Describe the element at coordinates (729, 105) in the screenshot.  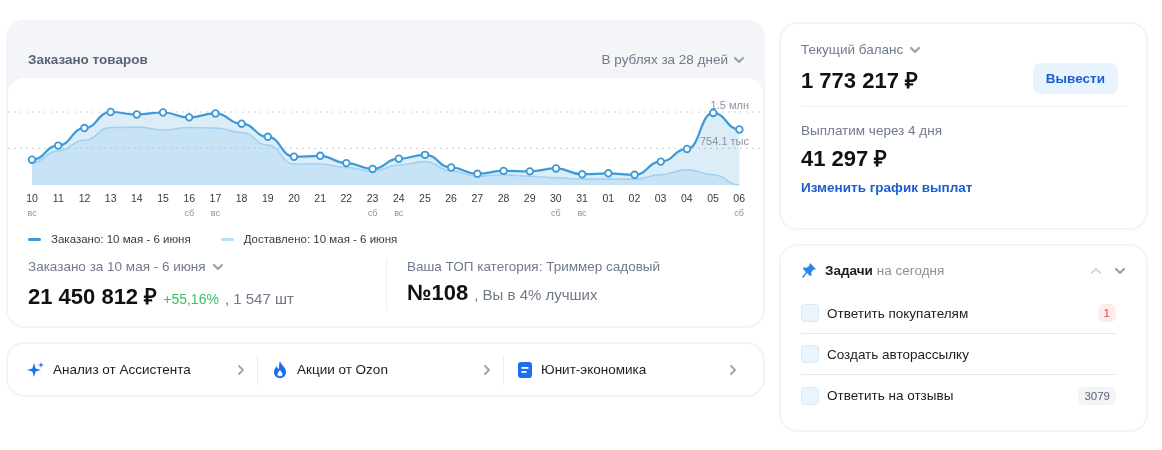
I see `gridline-label: 1.5 млн` at that location.